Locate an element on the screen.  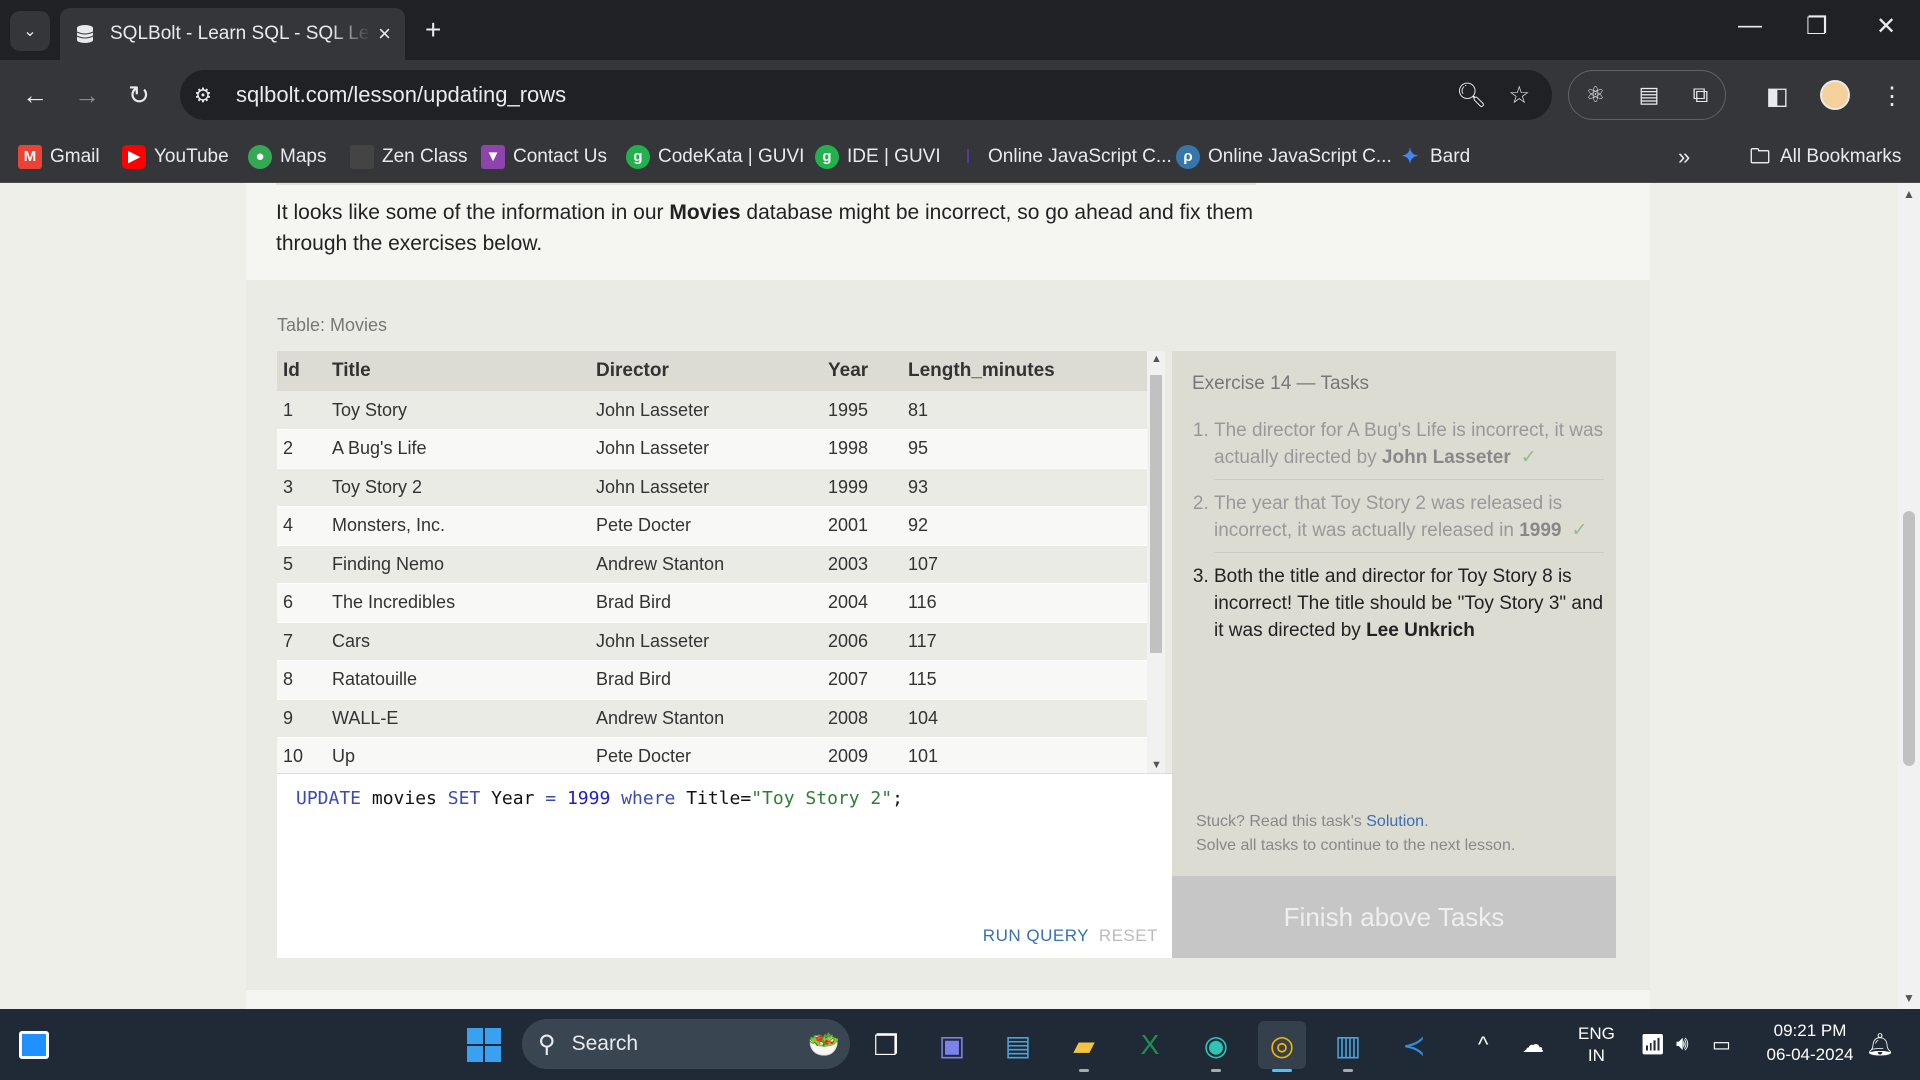
table-row: 2A Bug's Life John Lasseter 1998 95 is located at coordinates (712, 449).